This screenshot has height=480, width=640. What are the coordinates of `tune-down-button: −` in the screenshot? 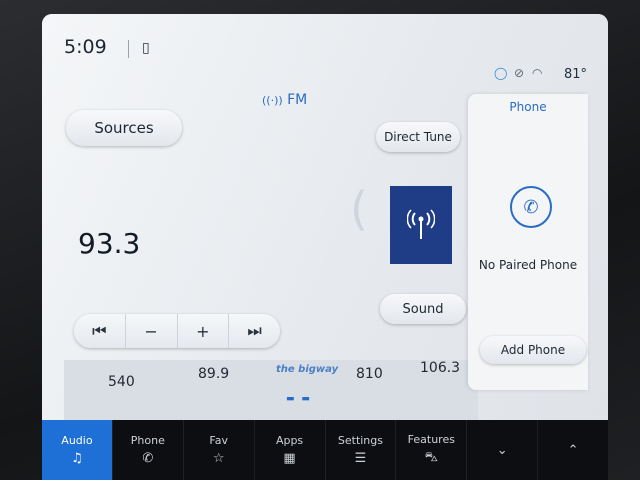 It's located at (152, 331).